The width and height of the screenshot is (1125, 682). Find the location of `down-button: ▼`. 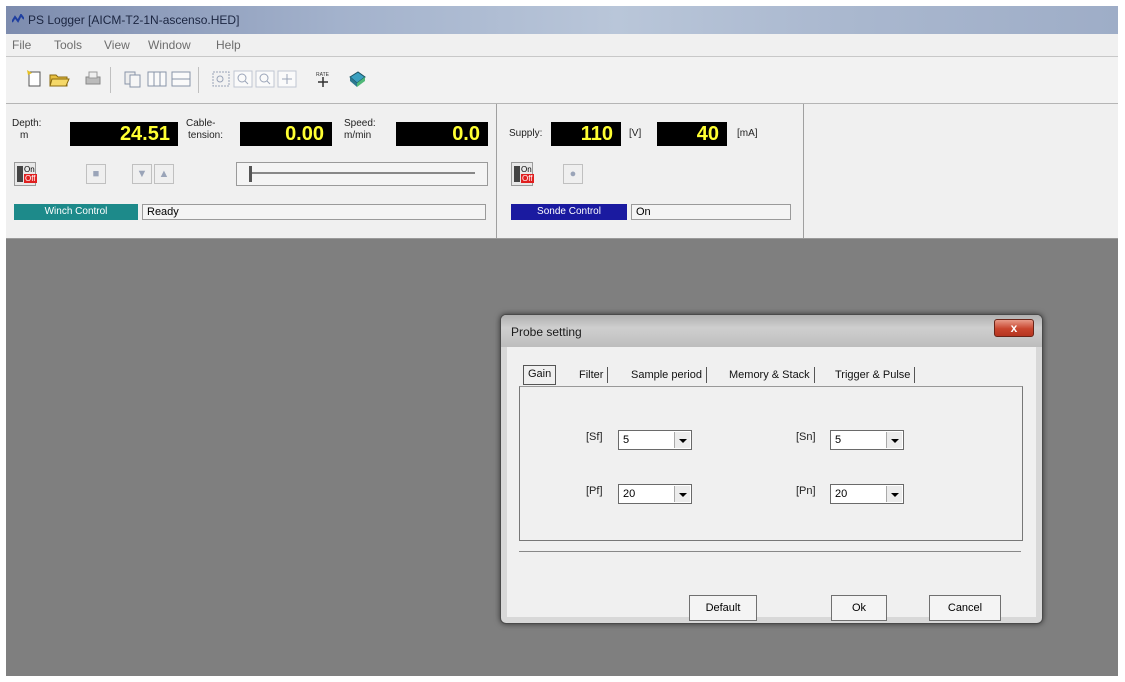

down-button: ▼ is located at coordinates (142, 174).